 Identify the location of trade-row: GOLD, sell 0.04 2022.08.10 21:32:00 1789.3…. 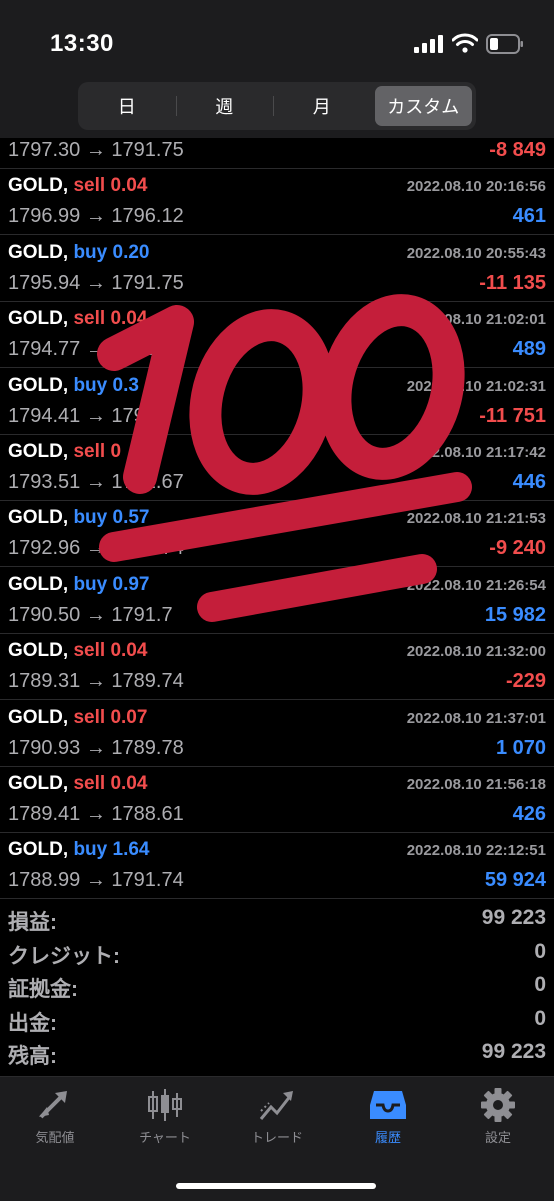
(277, 667).